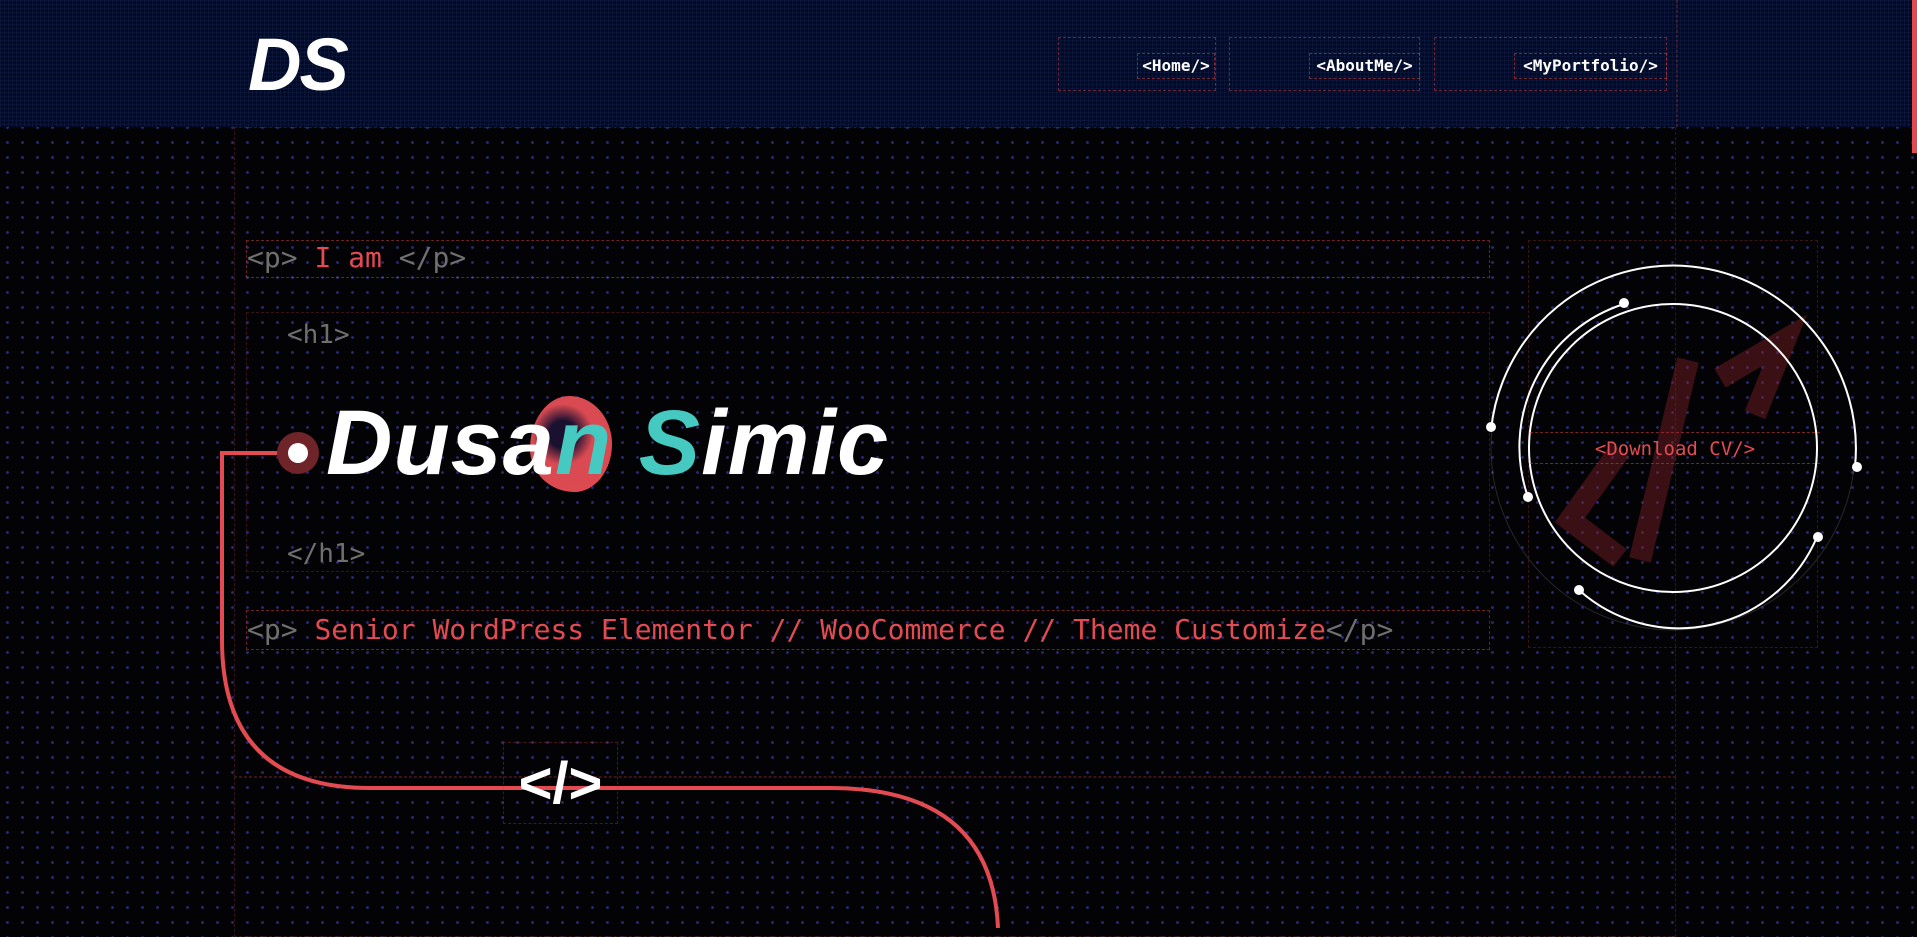 The width and height of the screenshot is (1917, 937). What do you see at coordinates (298, 453) in the screenshot?
I see `node-inner` at bounding box center [298, 453].